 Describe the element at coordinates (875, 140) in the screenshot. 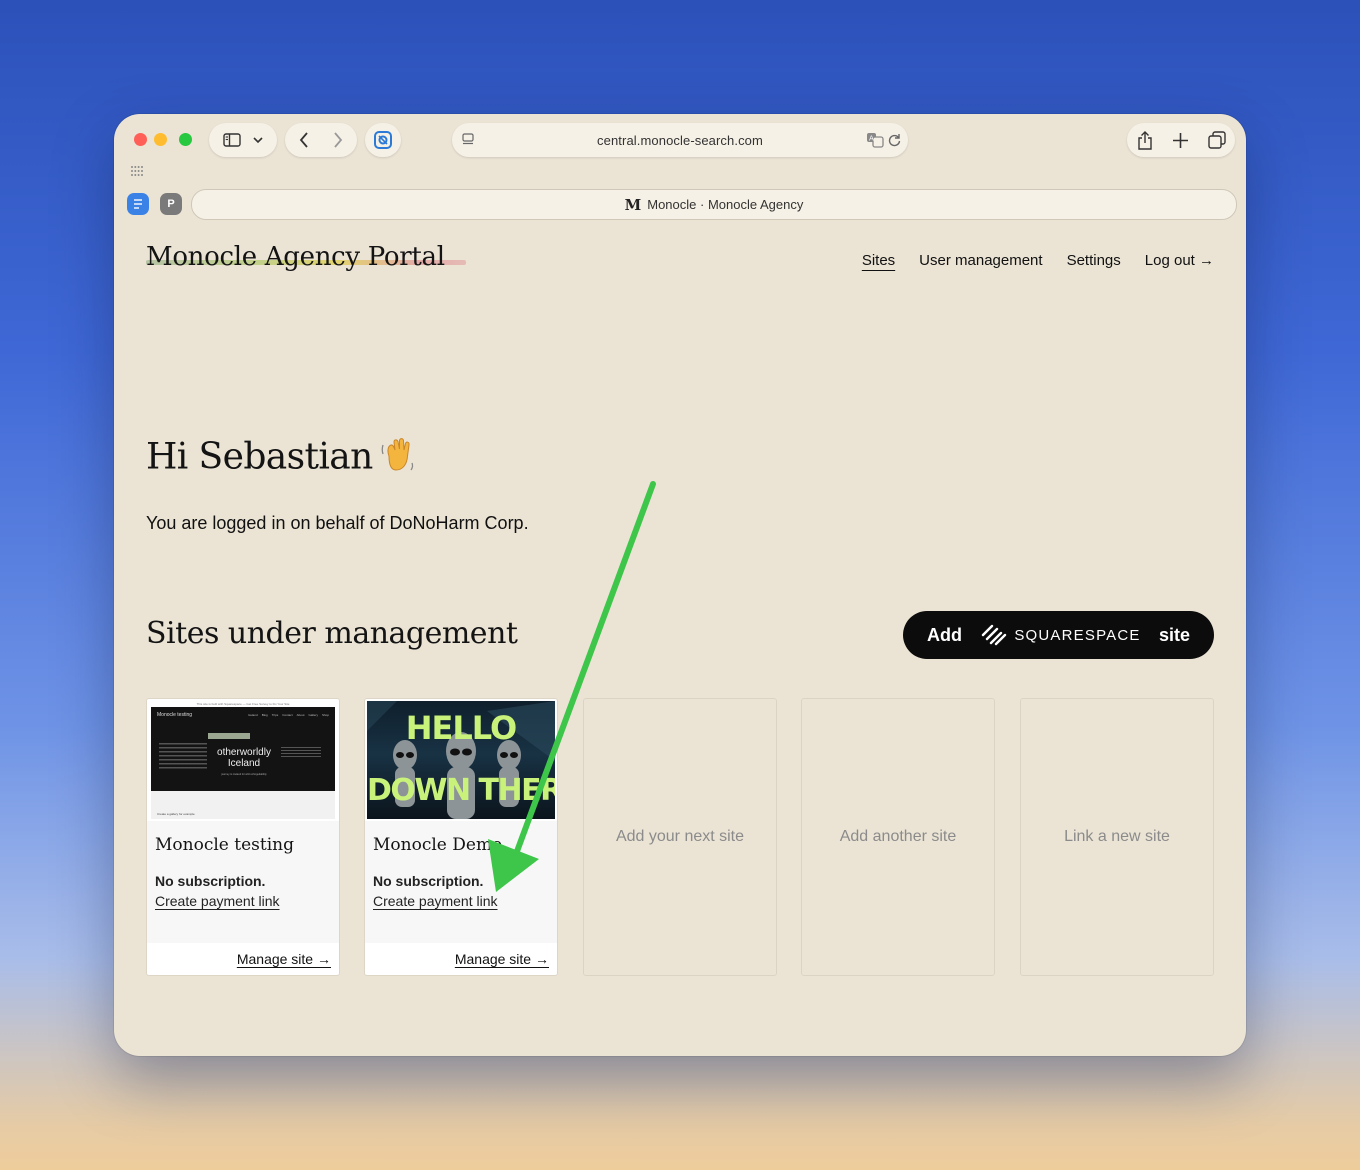

I see `translate-icon: A` at that location.